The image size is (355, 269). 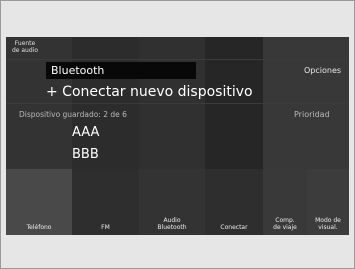 I want to click on tab-display-mode: Modo de visual., so click(x=328, y=202).